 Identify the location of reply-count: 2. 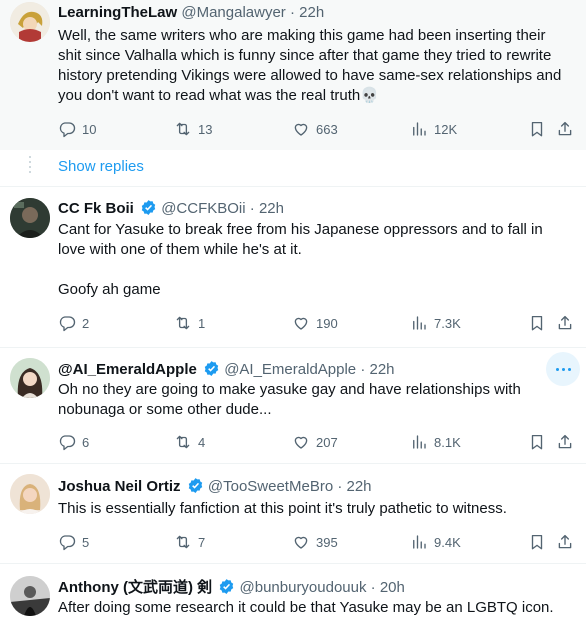
(86, 323).